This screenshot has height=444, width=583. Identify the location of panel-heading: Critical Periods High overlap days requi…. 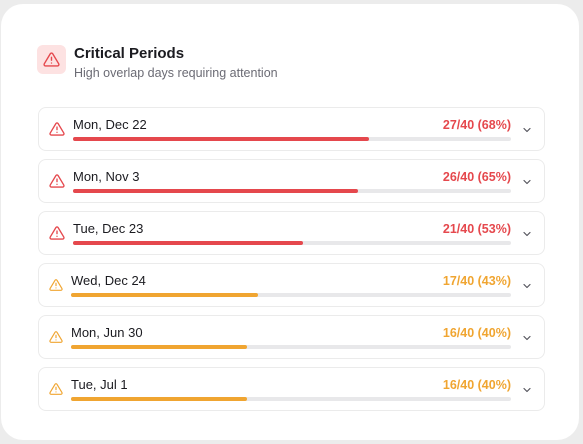
(176, 62).